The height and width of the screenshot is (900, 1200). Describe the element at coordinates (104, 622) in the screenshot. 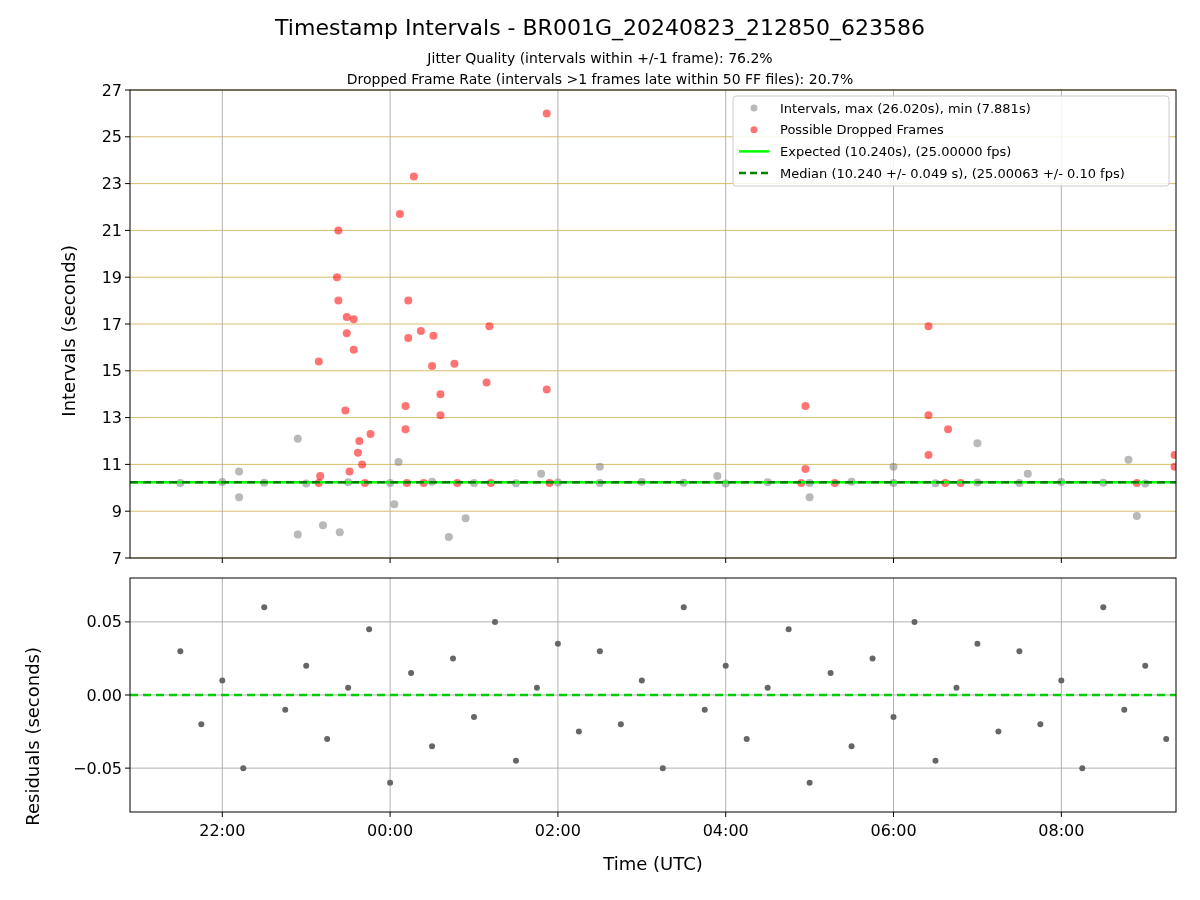

I see `tick-label: 0.05` at that location.